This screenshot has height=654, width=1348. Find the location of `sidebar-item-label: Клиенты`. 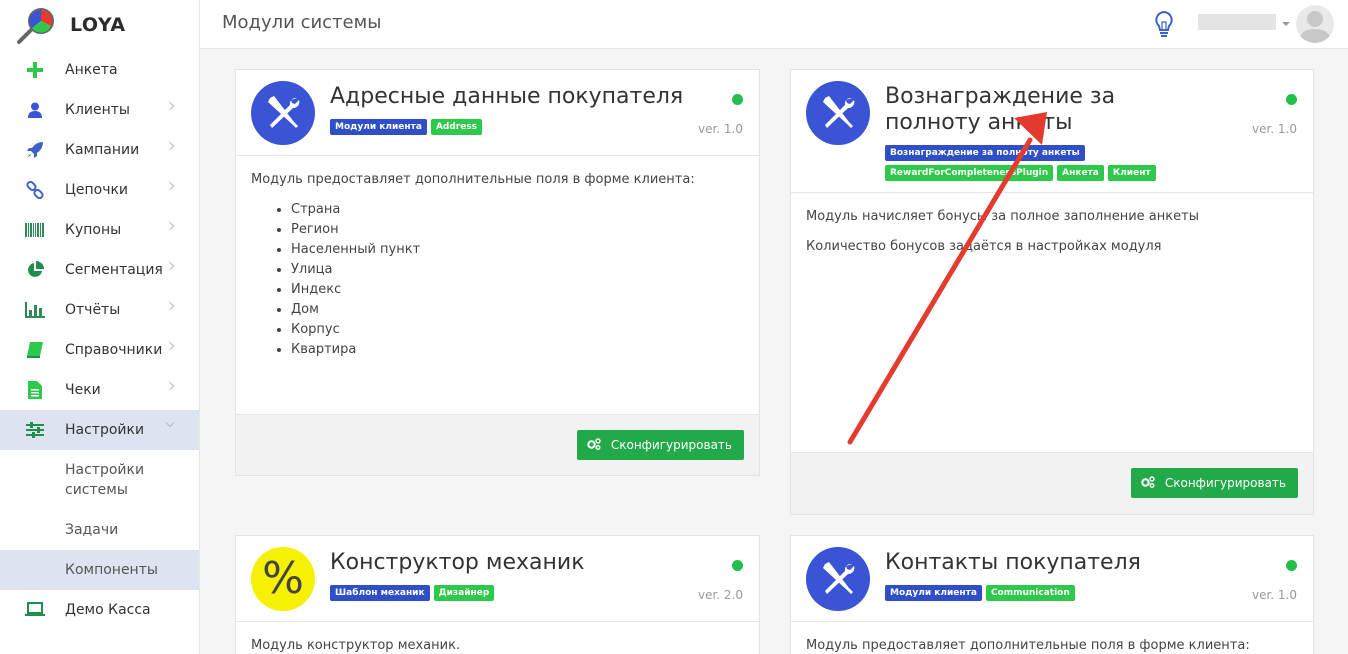

sidebar-item-label: Клиенты is located at coordinates (97, 110).